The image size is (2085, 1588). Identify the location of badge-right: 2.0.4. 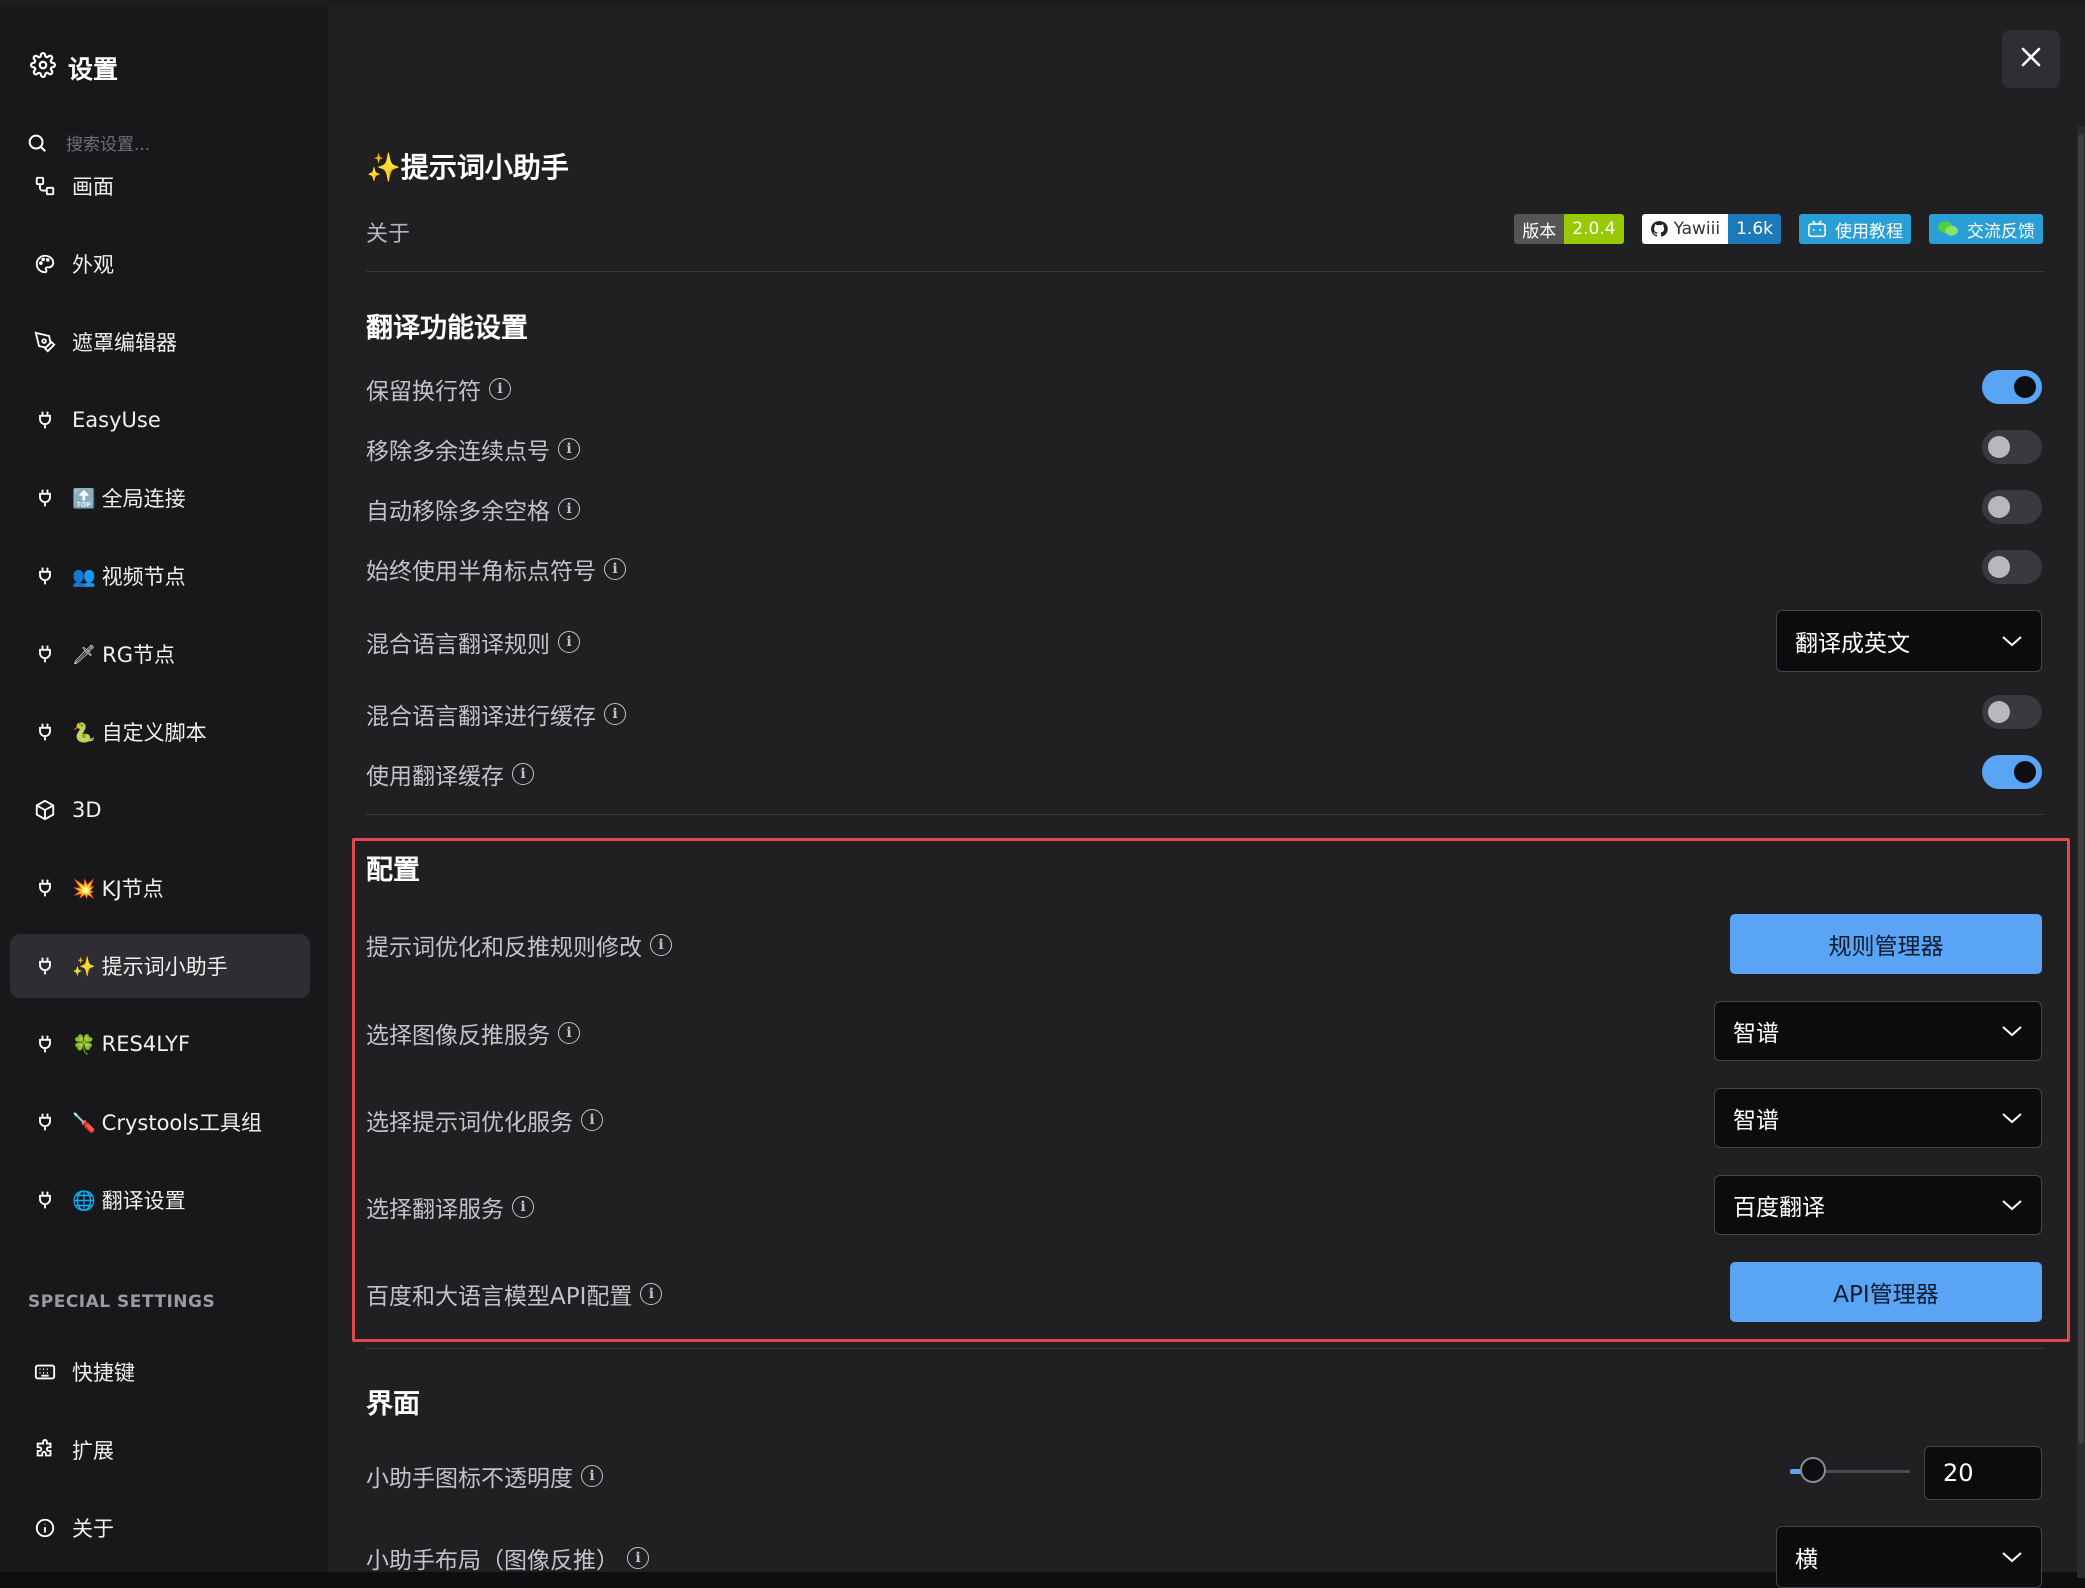
(1594, 229).